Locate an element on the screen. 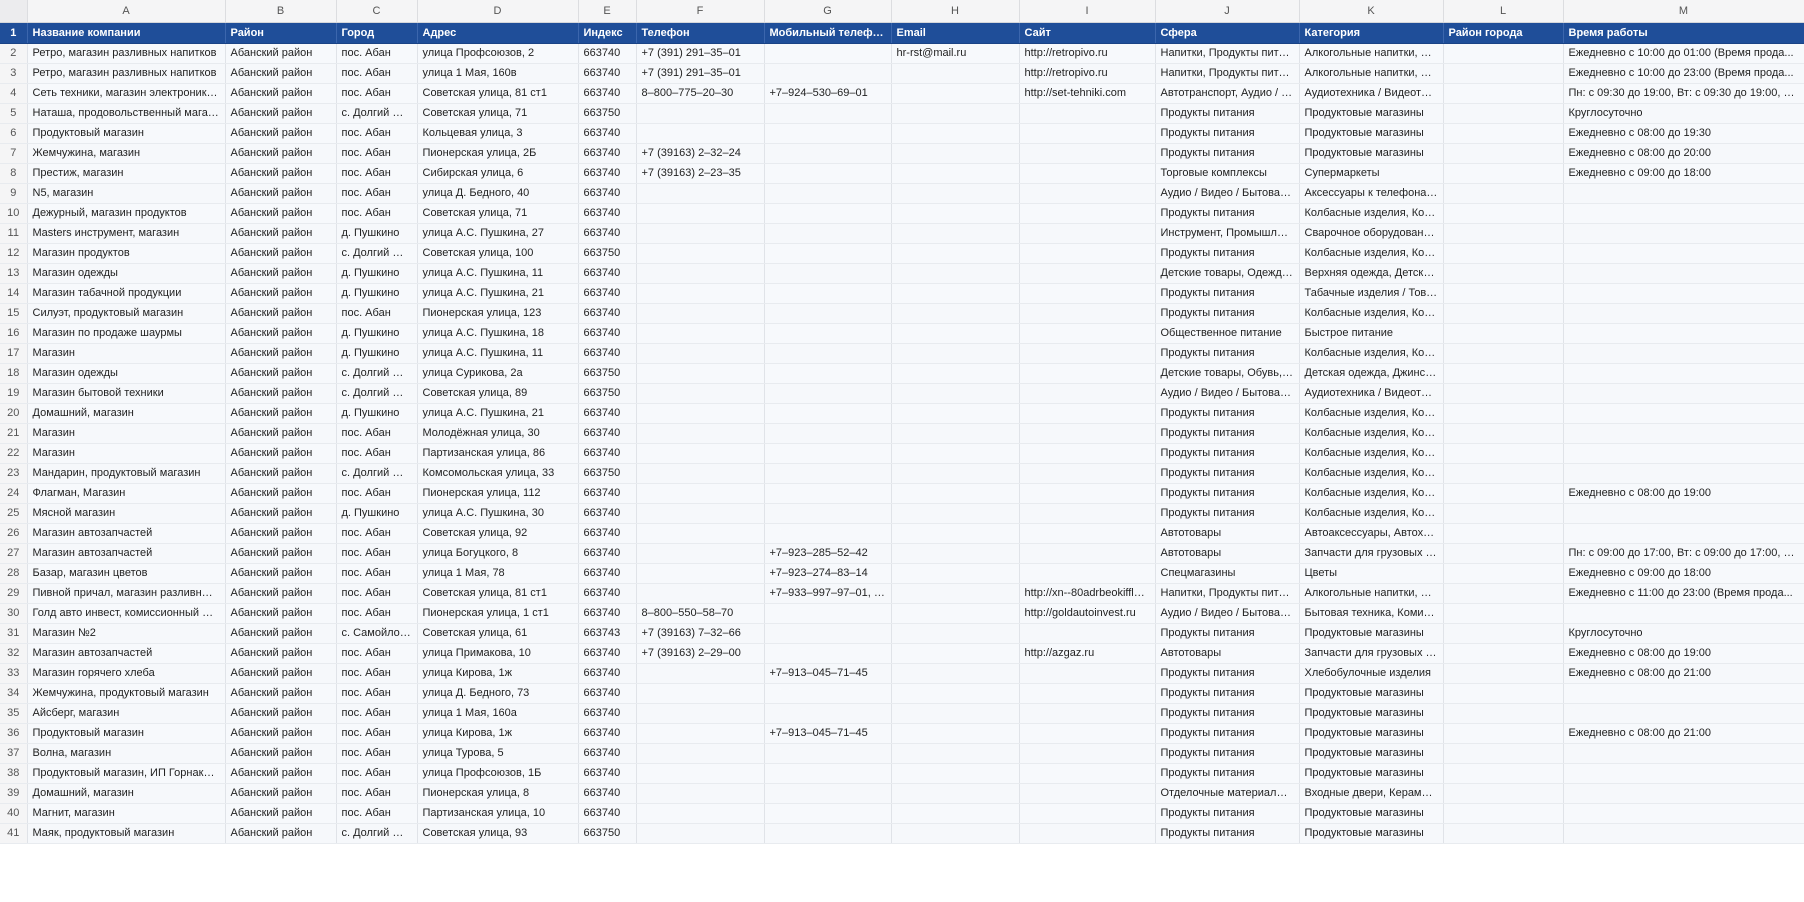  table-cell: Магазин табачной продукции is located at coordinates (126, 293).